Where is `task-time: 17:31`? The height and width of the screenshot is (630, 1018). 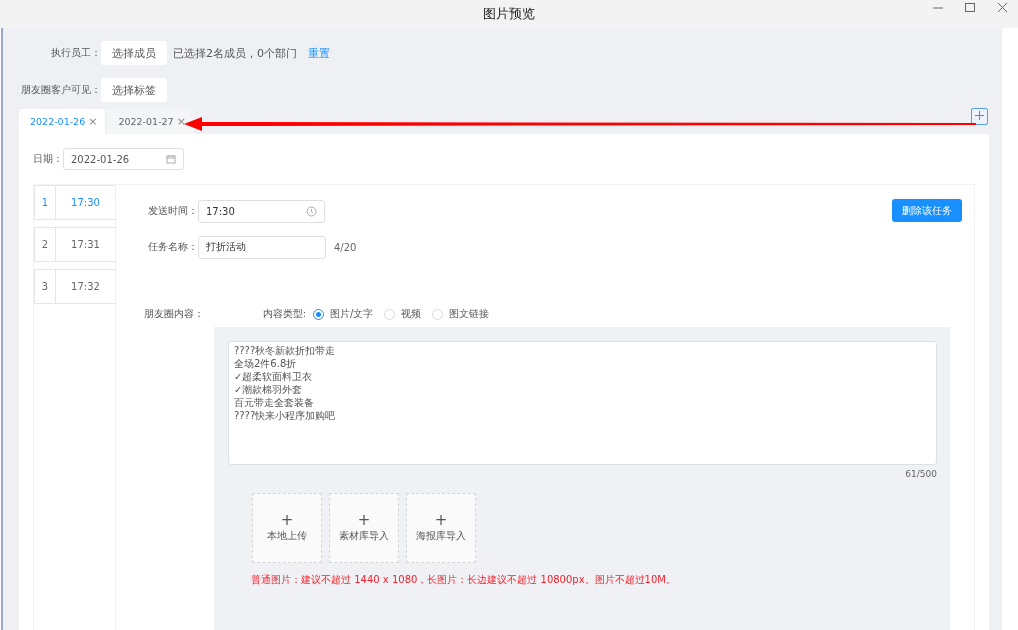
task-time: 17:31 is located at coordinates (85, 245).